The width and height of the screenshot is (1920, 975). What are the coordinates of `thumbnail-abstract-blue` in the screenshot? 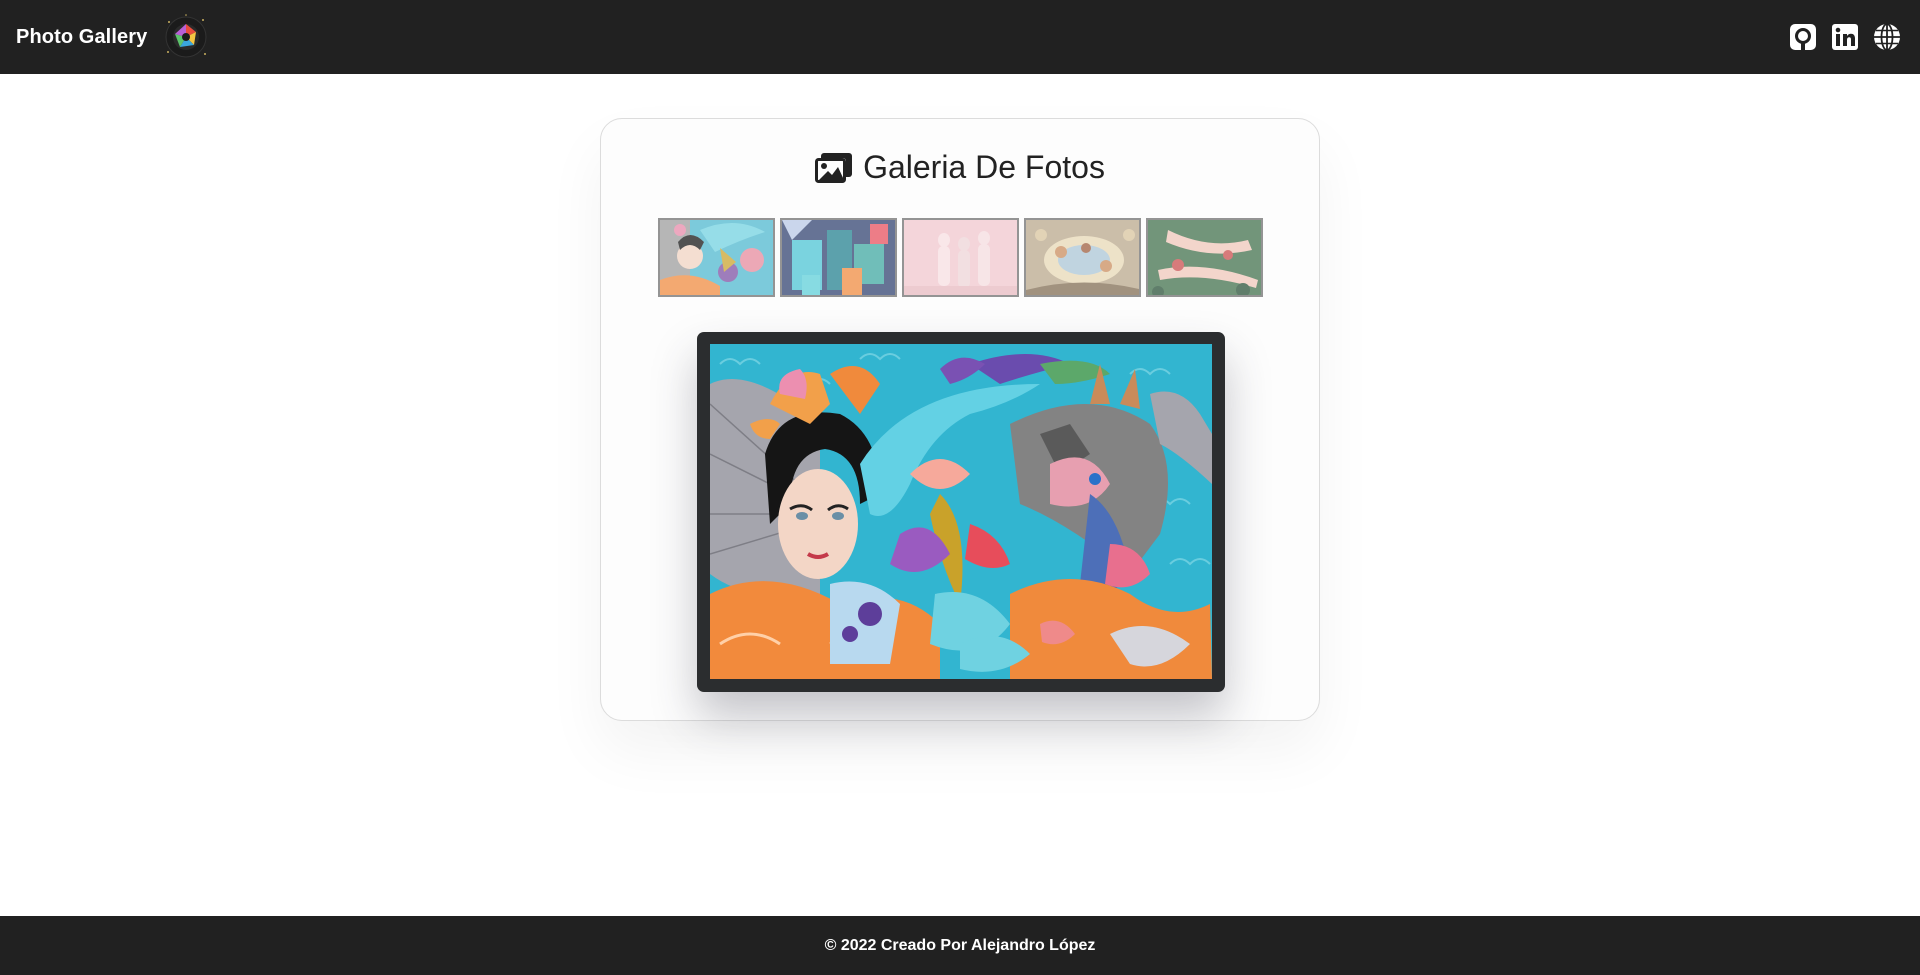 It's located at (838, 257).